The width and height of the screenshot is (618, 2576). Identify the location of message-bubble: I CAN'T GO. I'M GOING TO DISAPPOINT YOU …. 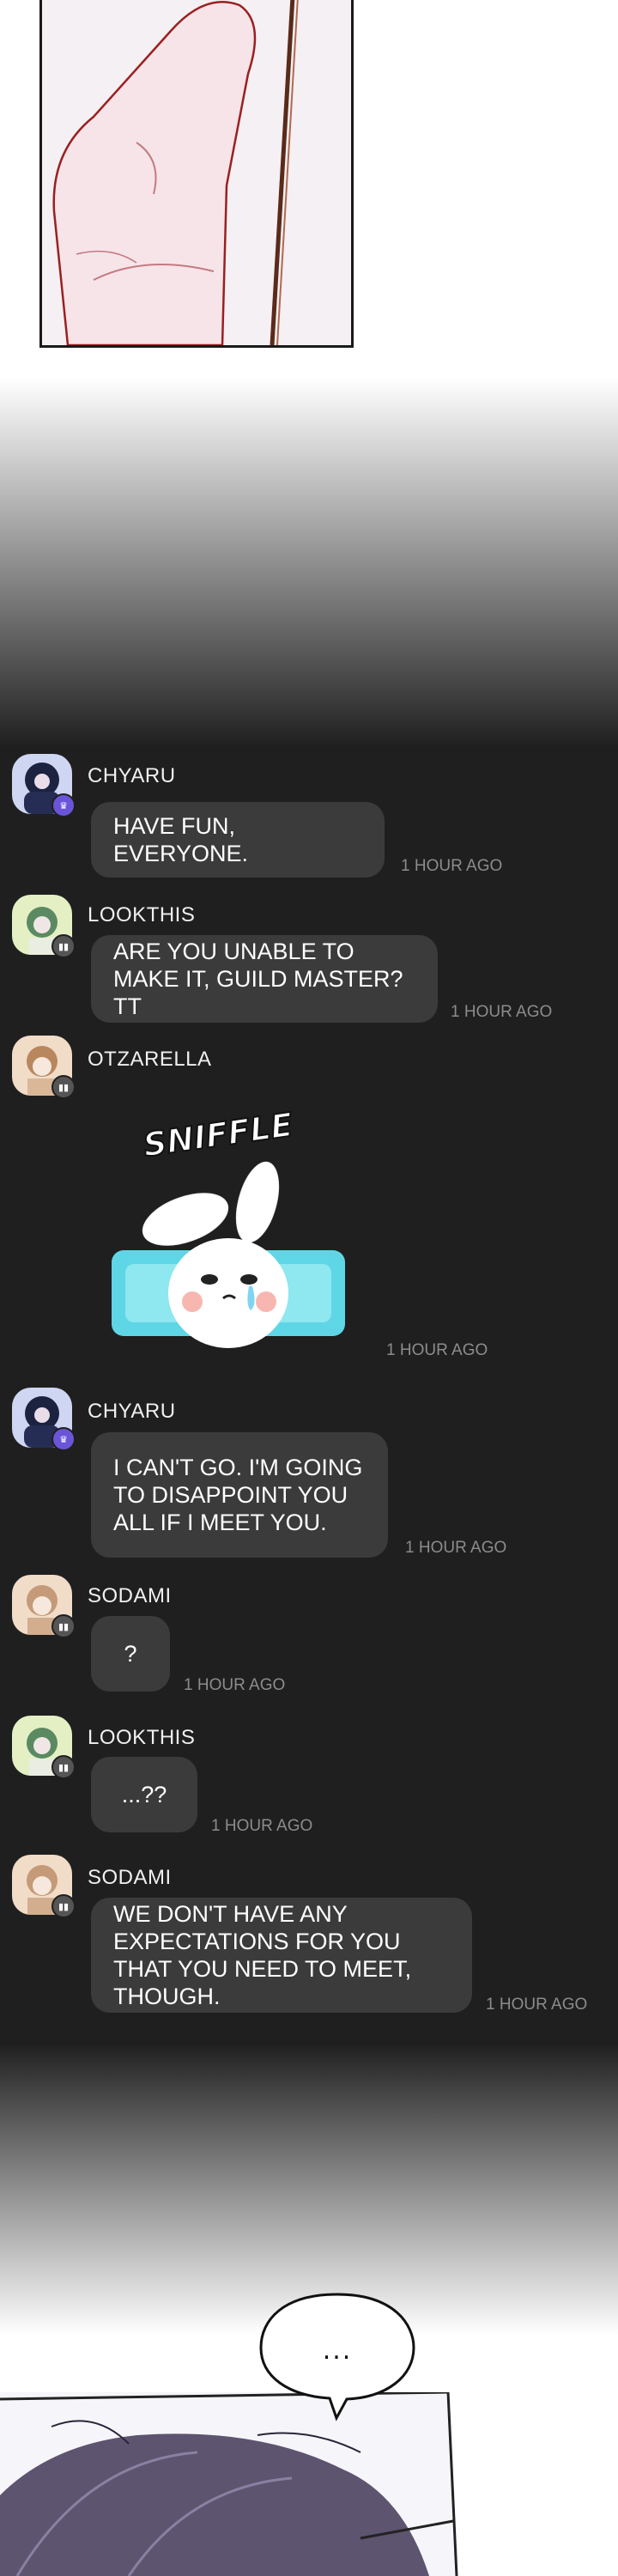
(239, 1495).